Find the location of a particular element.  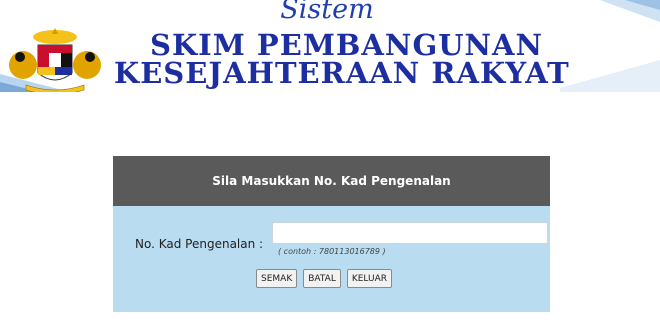

exit-button: KELUAR is located at coordinates (369, 278).